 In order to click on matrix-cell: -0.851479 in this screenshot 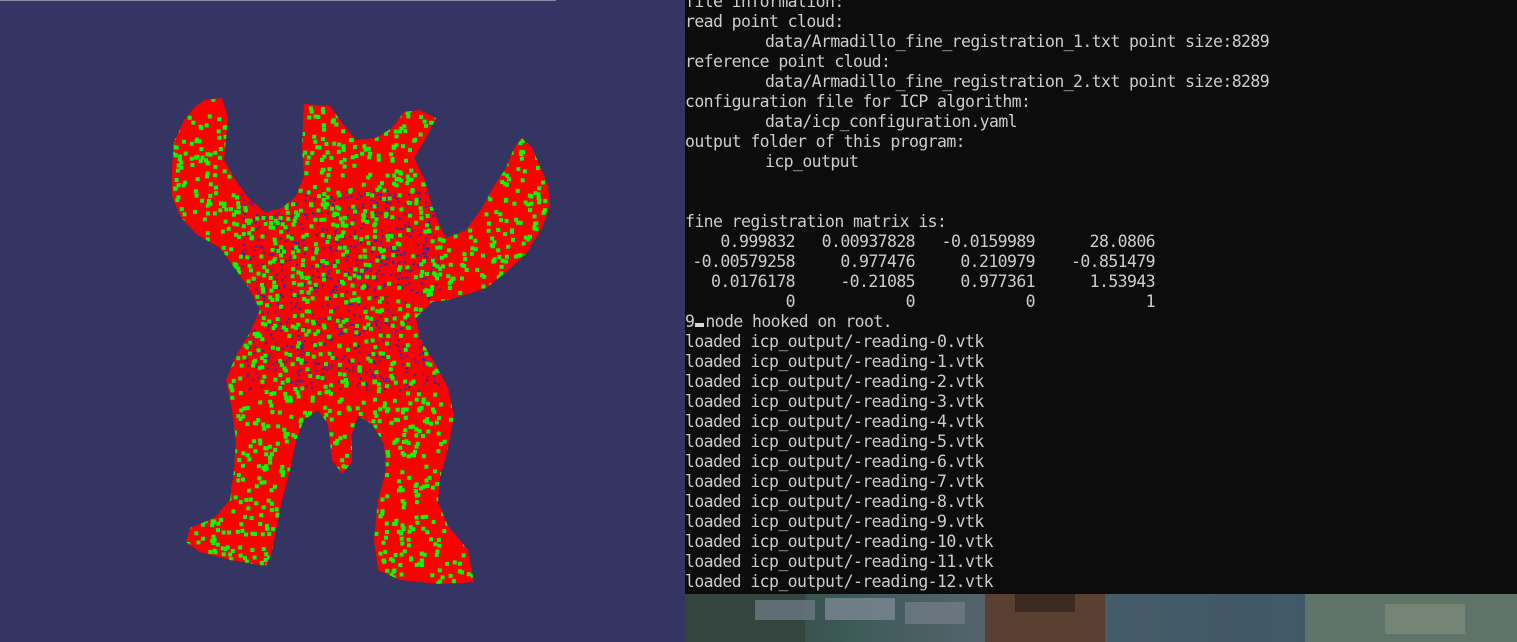, I will do `click(1113, 261)`.